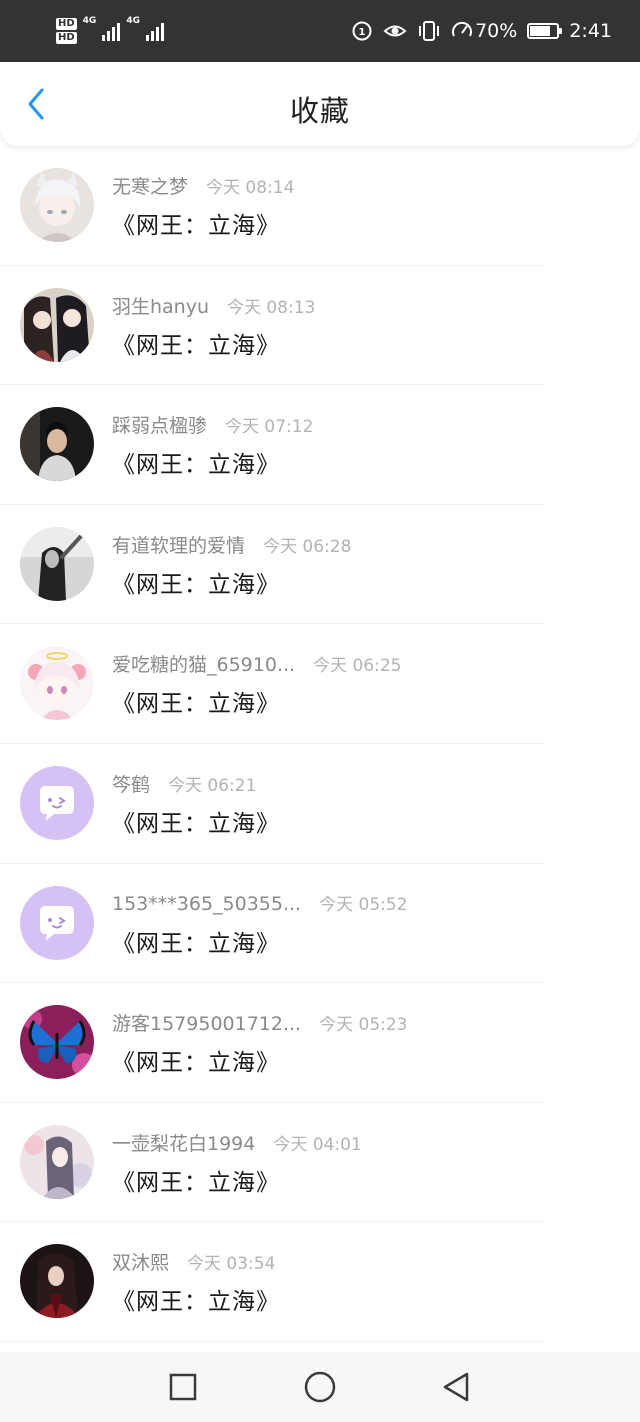 The image size is (640, 1422). What do you see at coordinates (213, 305) in the screenshot?
I see `item-meta: 羽生hanyu 今天 08:13` at bounding box center [213, 305].